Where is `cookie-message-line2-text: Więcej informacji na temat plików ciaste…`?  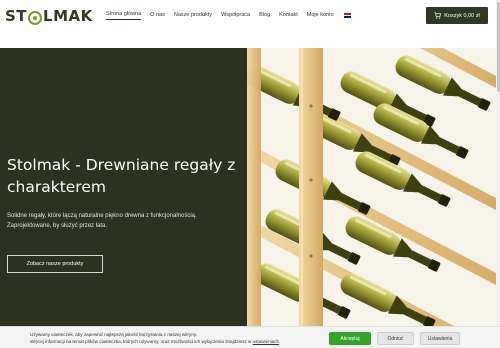 cookie-message-line2-text: Więcej informacji na temat plików ciaste… is located at coordinates (141, 341).